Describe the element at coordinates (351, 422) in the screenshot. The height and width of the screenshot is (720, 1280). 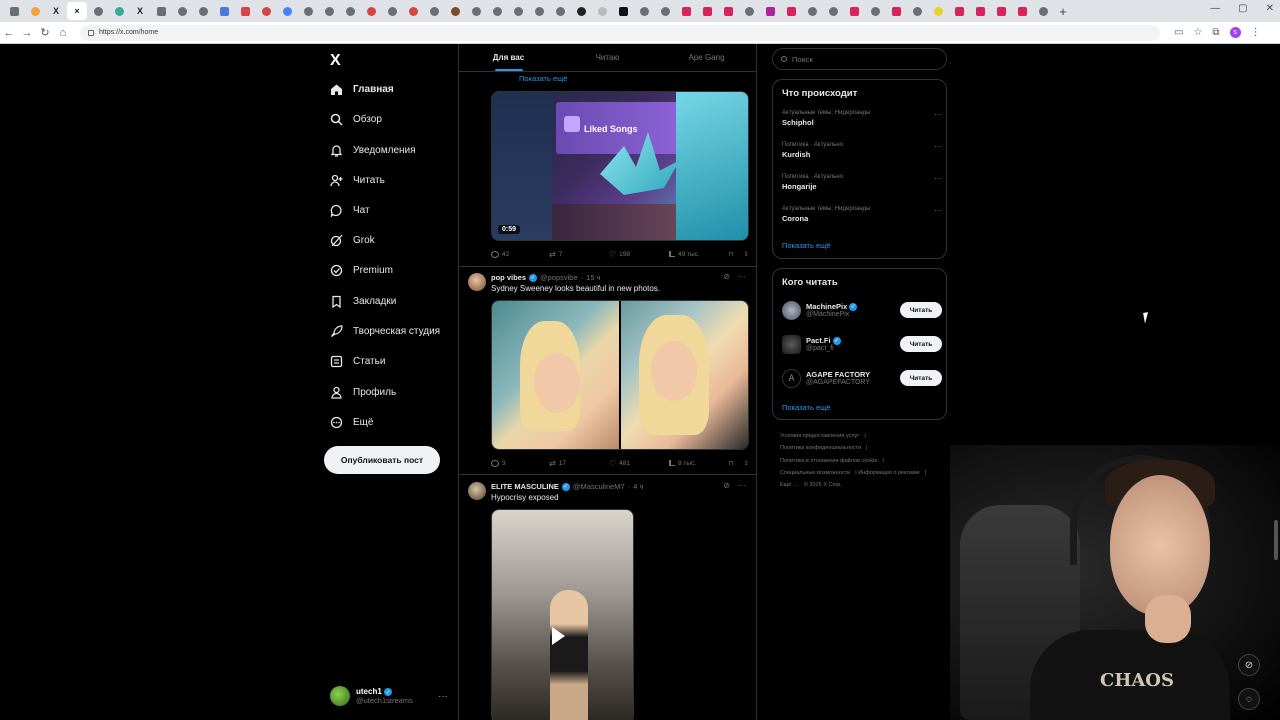
I see `nav-item-more: Ещё` at that location.